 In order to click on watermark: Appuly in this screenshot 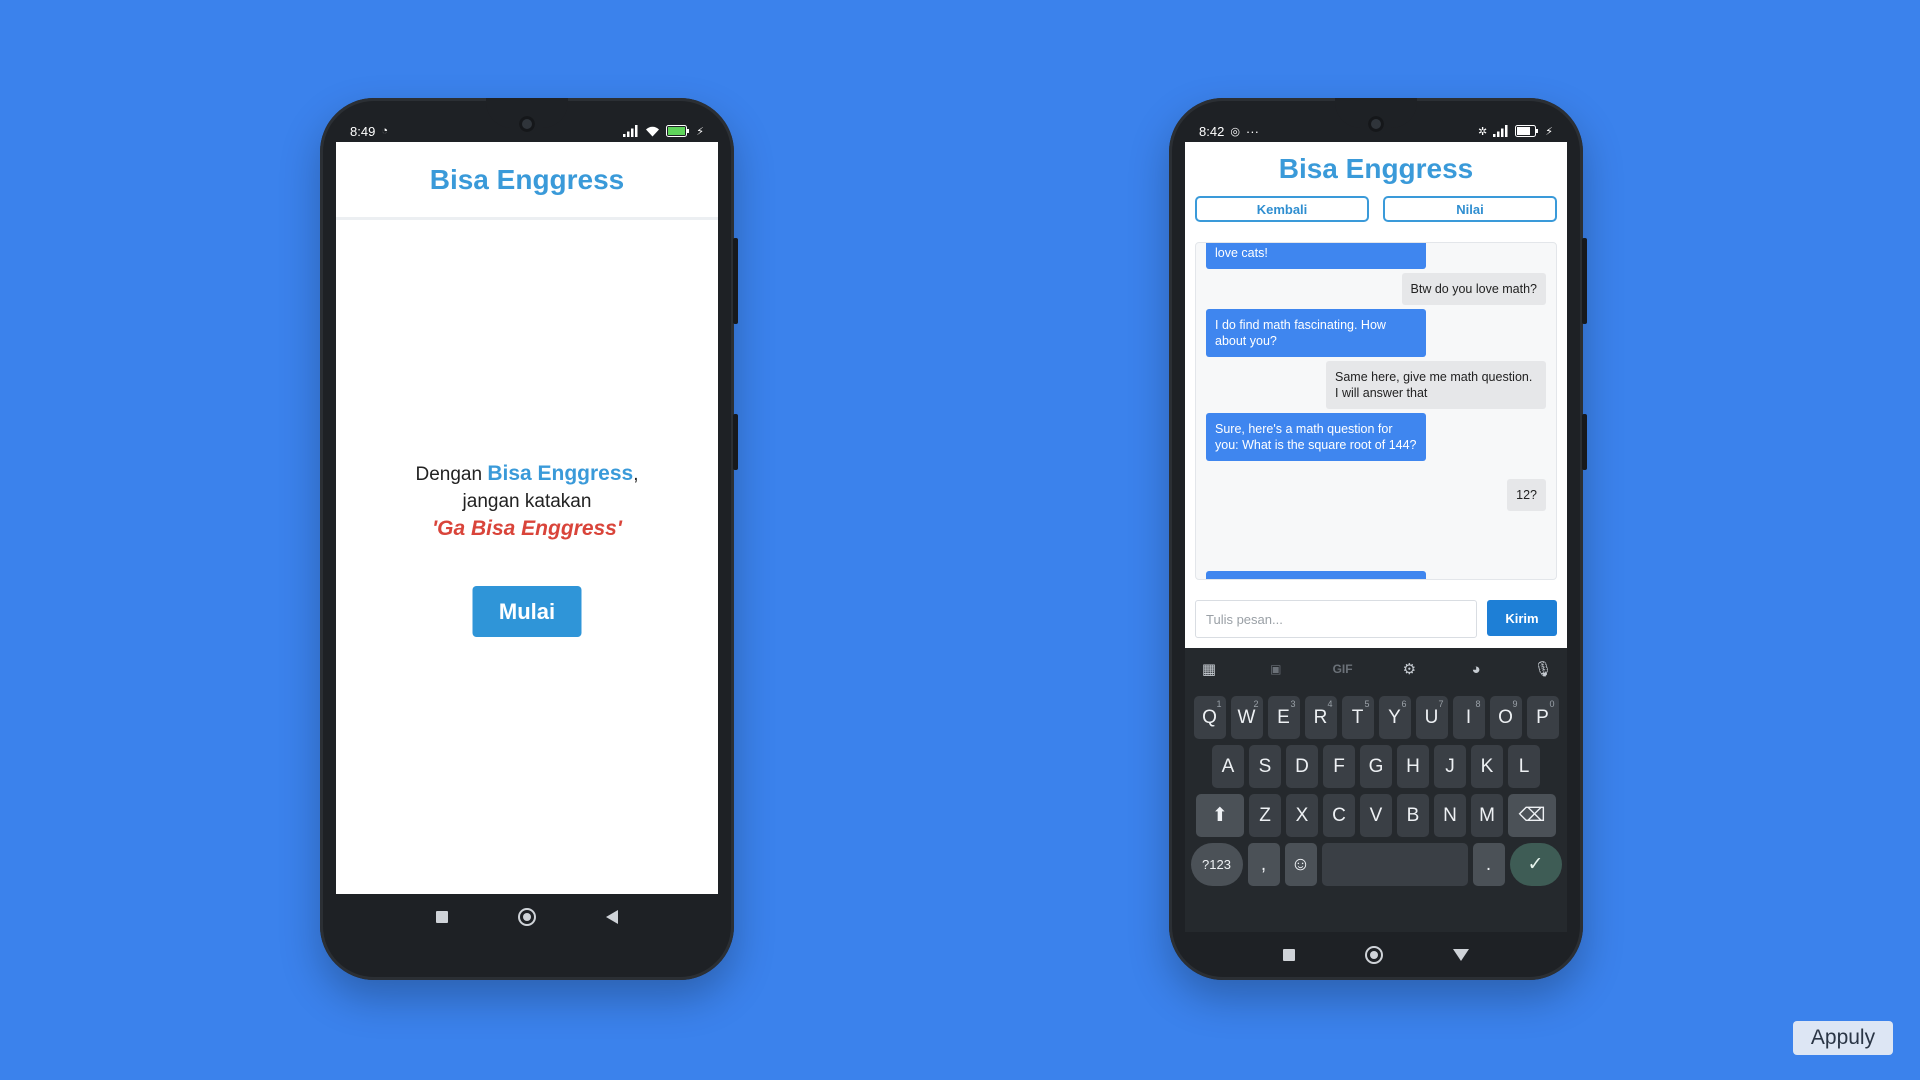, I will do `click(1843, 1038)`.